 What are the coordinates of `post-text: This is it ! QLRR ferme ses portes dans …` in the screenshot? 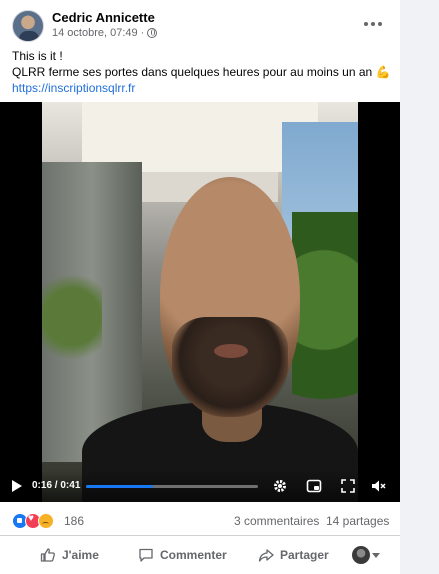 It's located at (202, 72).